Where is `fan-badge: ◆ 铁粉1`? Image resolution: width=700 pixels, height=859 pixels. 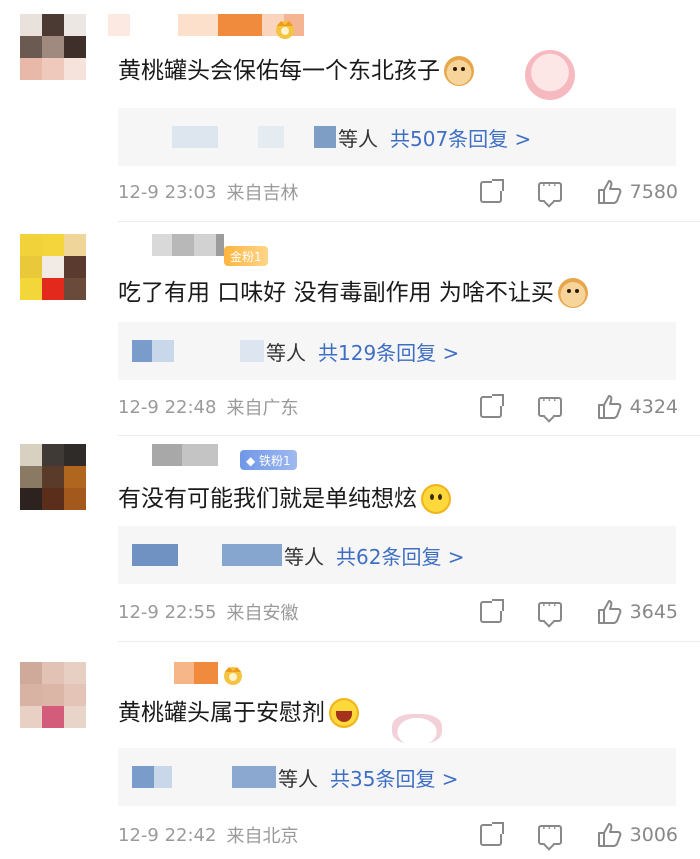 fan-badge: ◆ 铁粉1 is located at coordinates (268, 460).